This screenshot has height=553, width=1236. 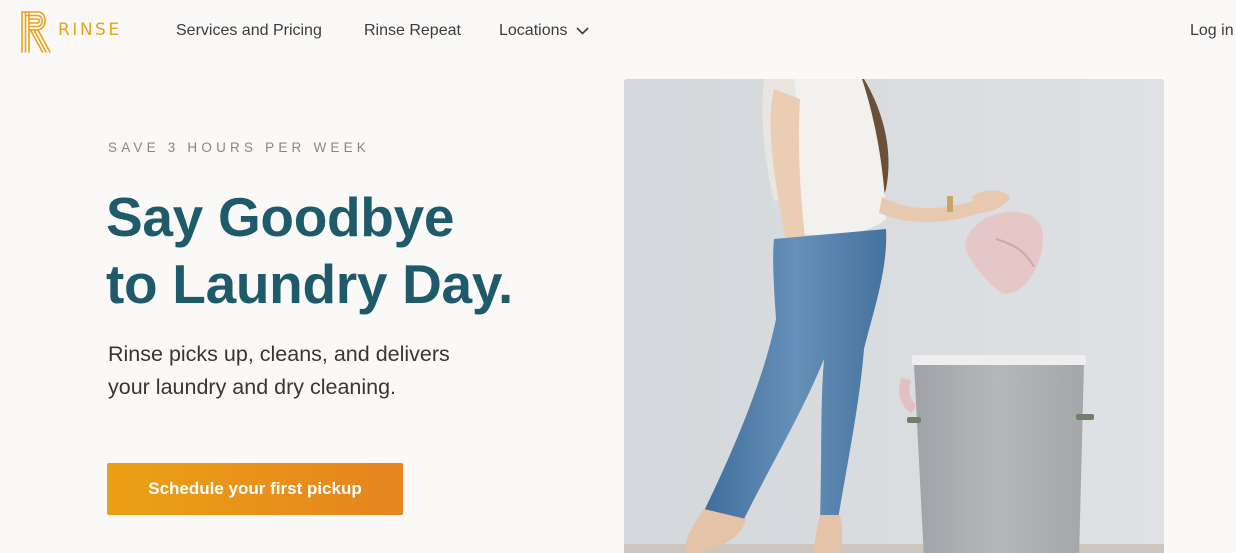 I want to click on schedule-pickup-button: Schedule your first pickup, so click(x=255, y=489).